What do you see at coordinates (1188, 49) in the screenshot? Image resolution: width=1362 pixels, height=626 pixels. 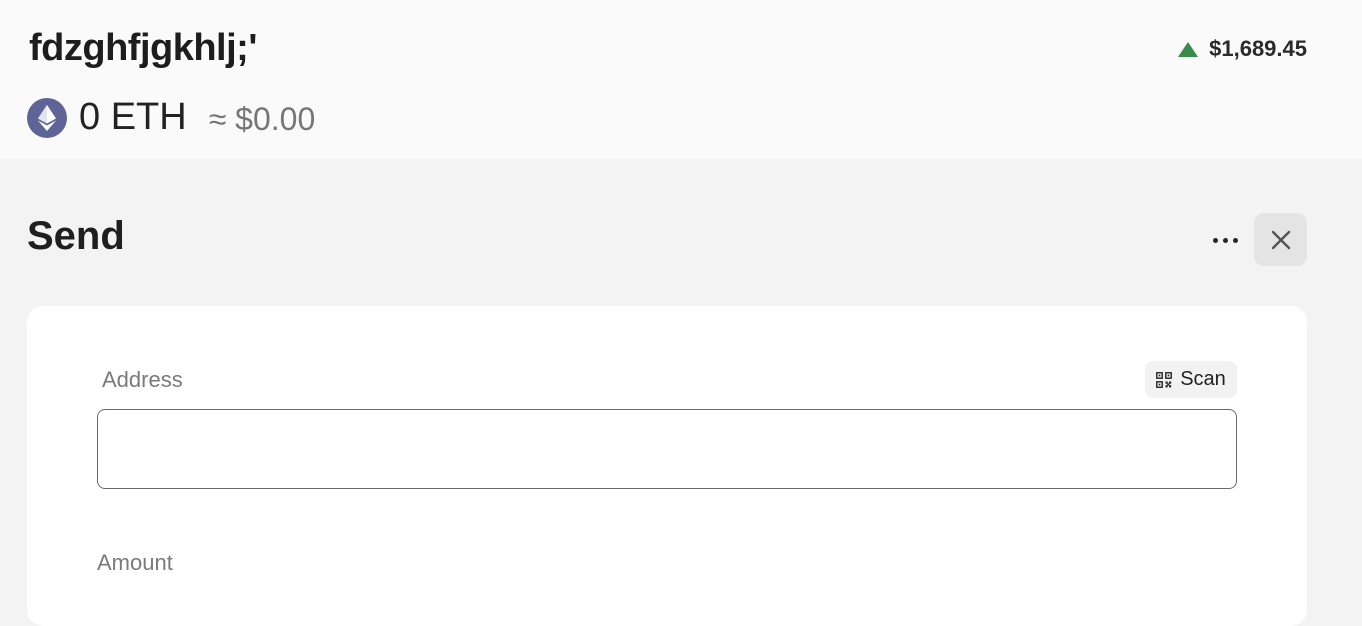 I see `triangle-up-icon` at bounding box center [1188, 49].